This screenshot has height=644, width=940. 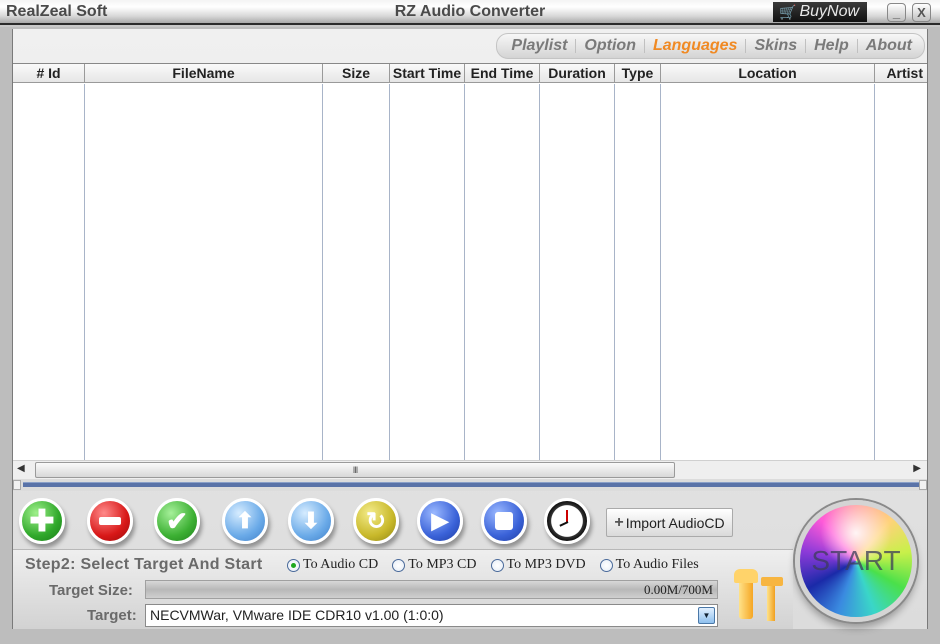 I want to click on menu-languages: Languages, so click(x=695, y=46).